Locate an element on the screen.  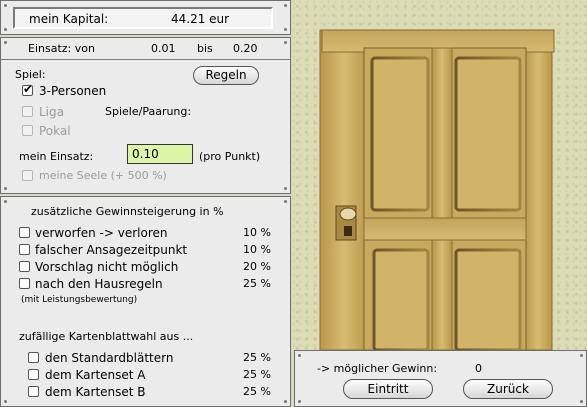
three-person-checkbox is located at coordinates (27, 89).